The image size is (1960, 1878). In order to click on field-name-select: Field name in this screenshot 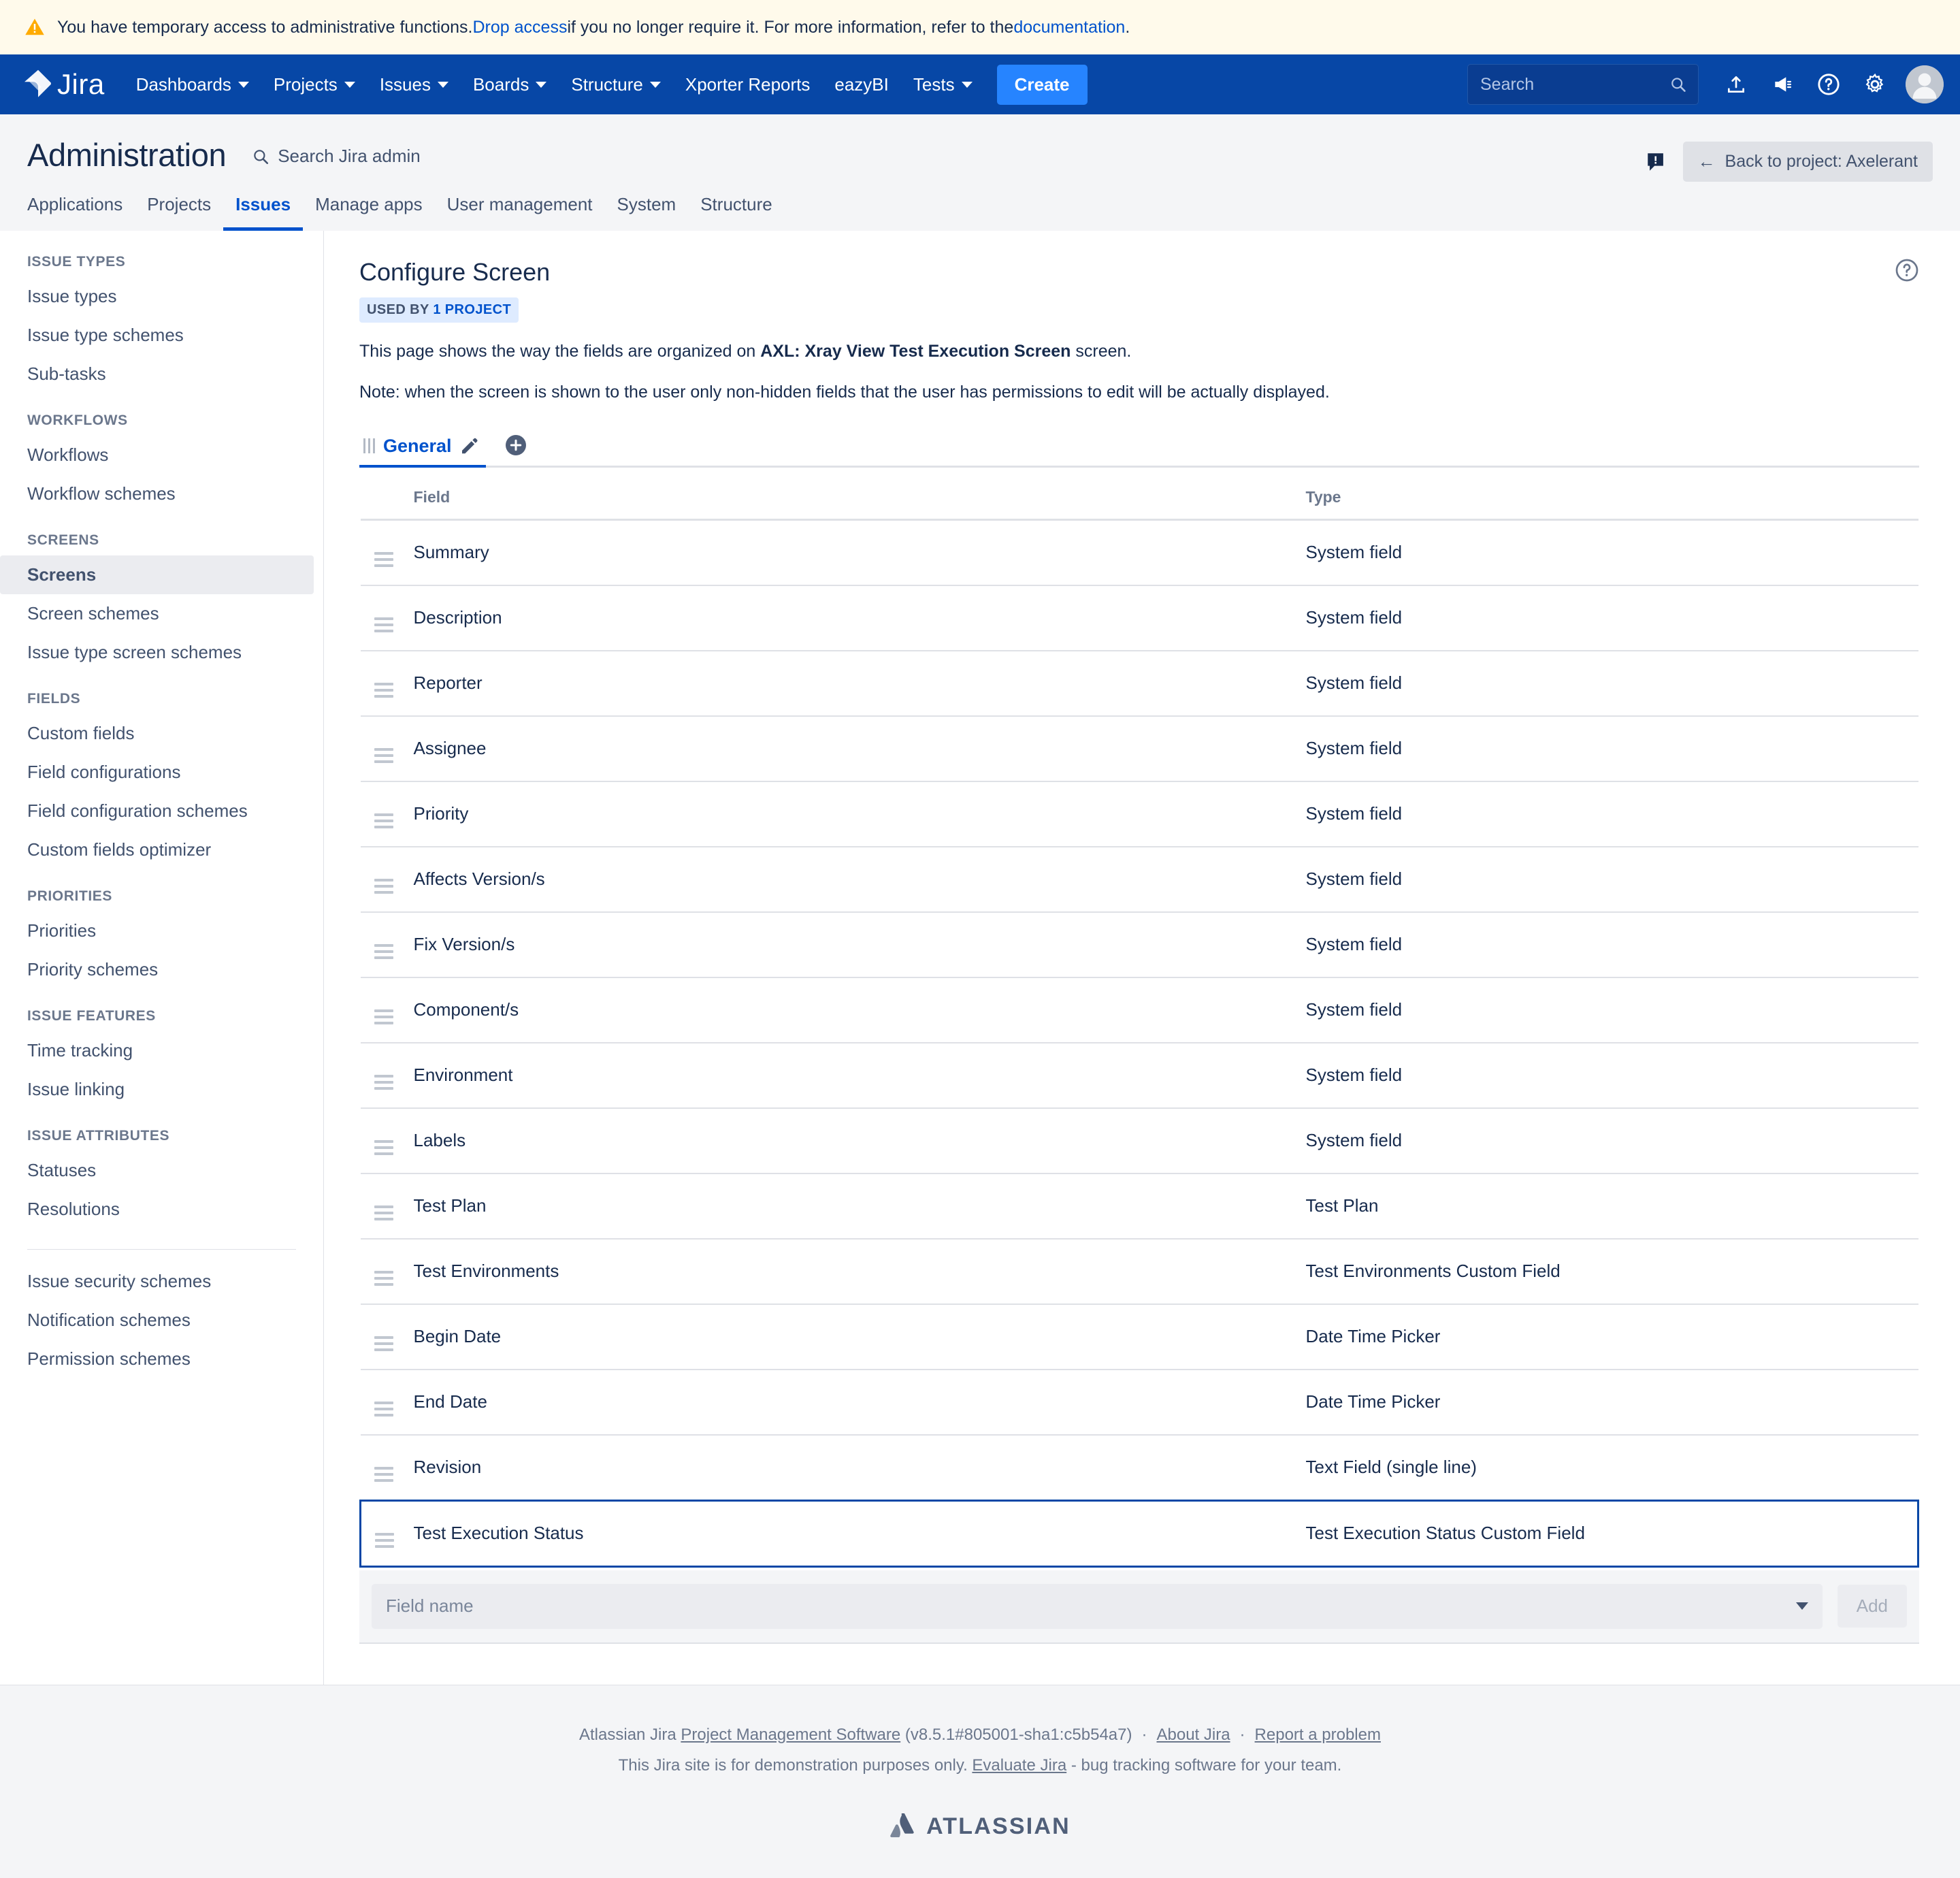, I will do `click(1097, 1607)`.